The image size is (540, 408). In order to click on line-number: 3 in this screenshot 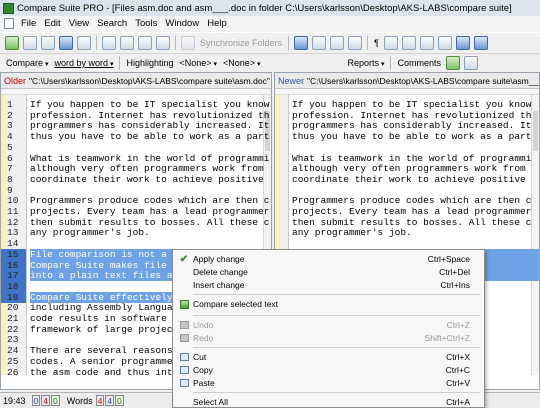, I will do `click(10, 126)`.